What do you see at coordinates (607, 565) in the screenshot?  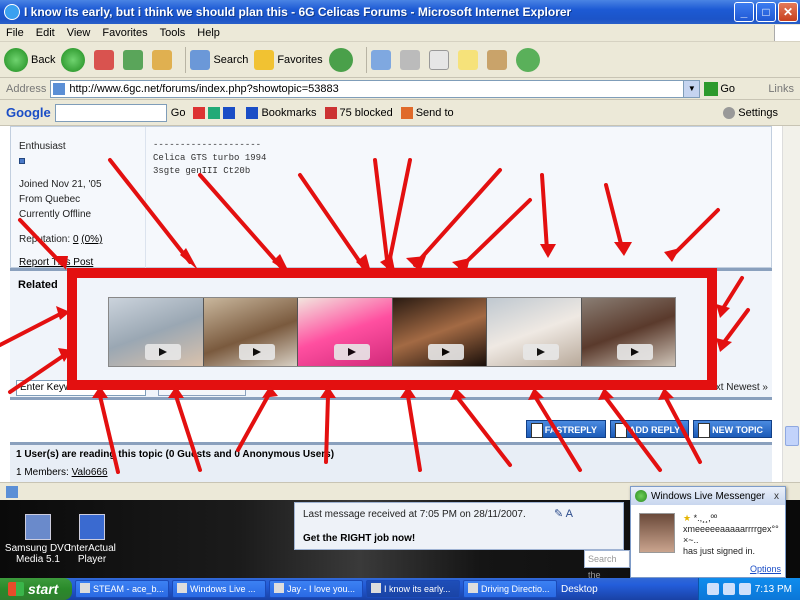 I see `messenger-search-input: Search the` at bounding box center [607, 565].